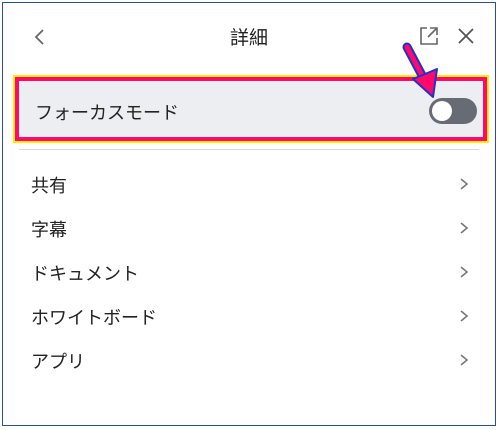 The width and height of the screenshot is (500, 430). What do you see at coordinates (249, 317) in the screenshot?
I see `menu-item-whiteboard: ホワイトボード` at bounding box center [249, 317].